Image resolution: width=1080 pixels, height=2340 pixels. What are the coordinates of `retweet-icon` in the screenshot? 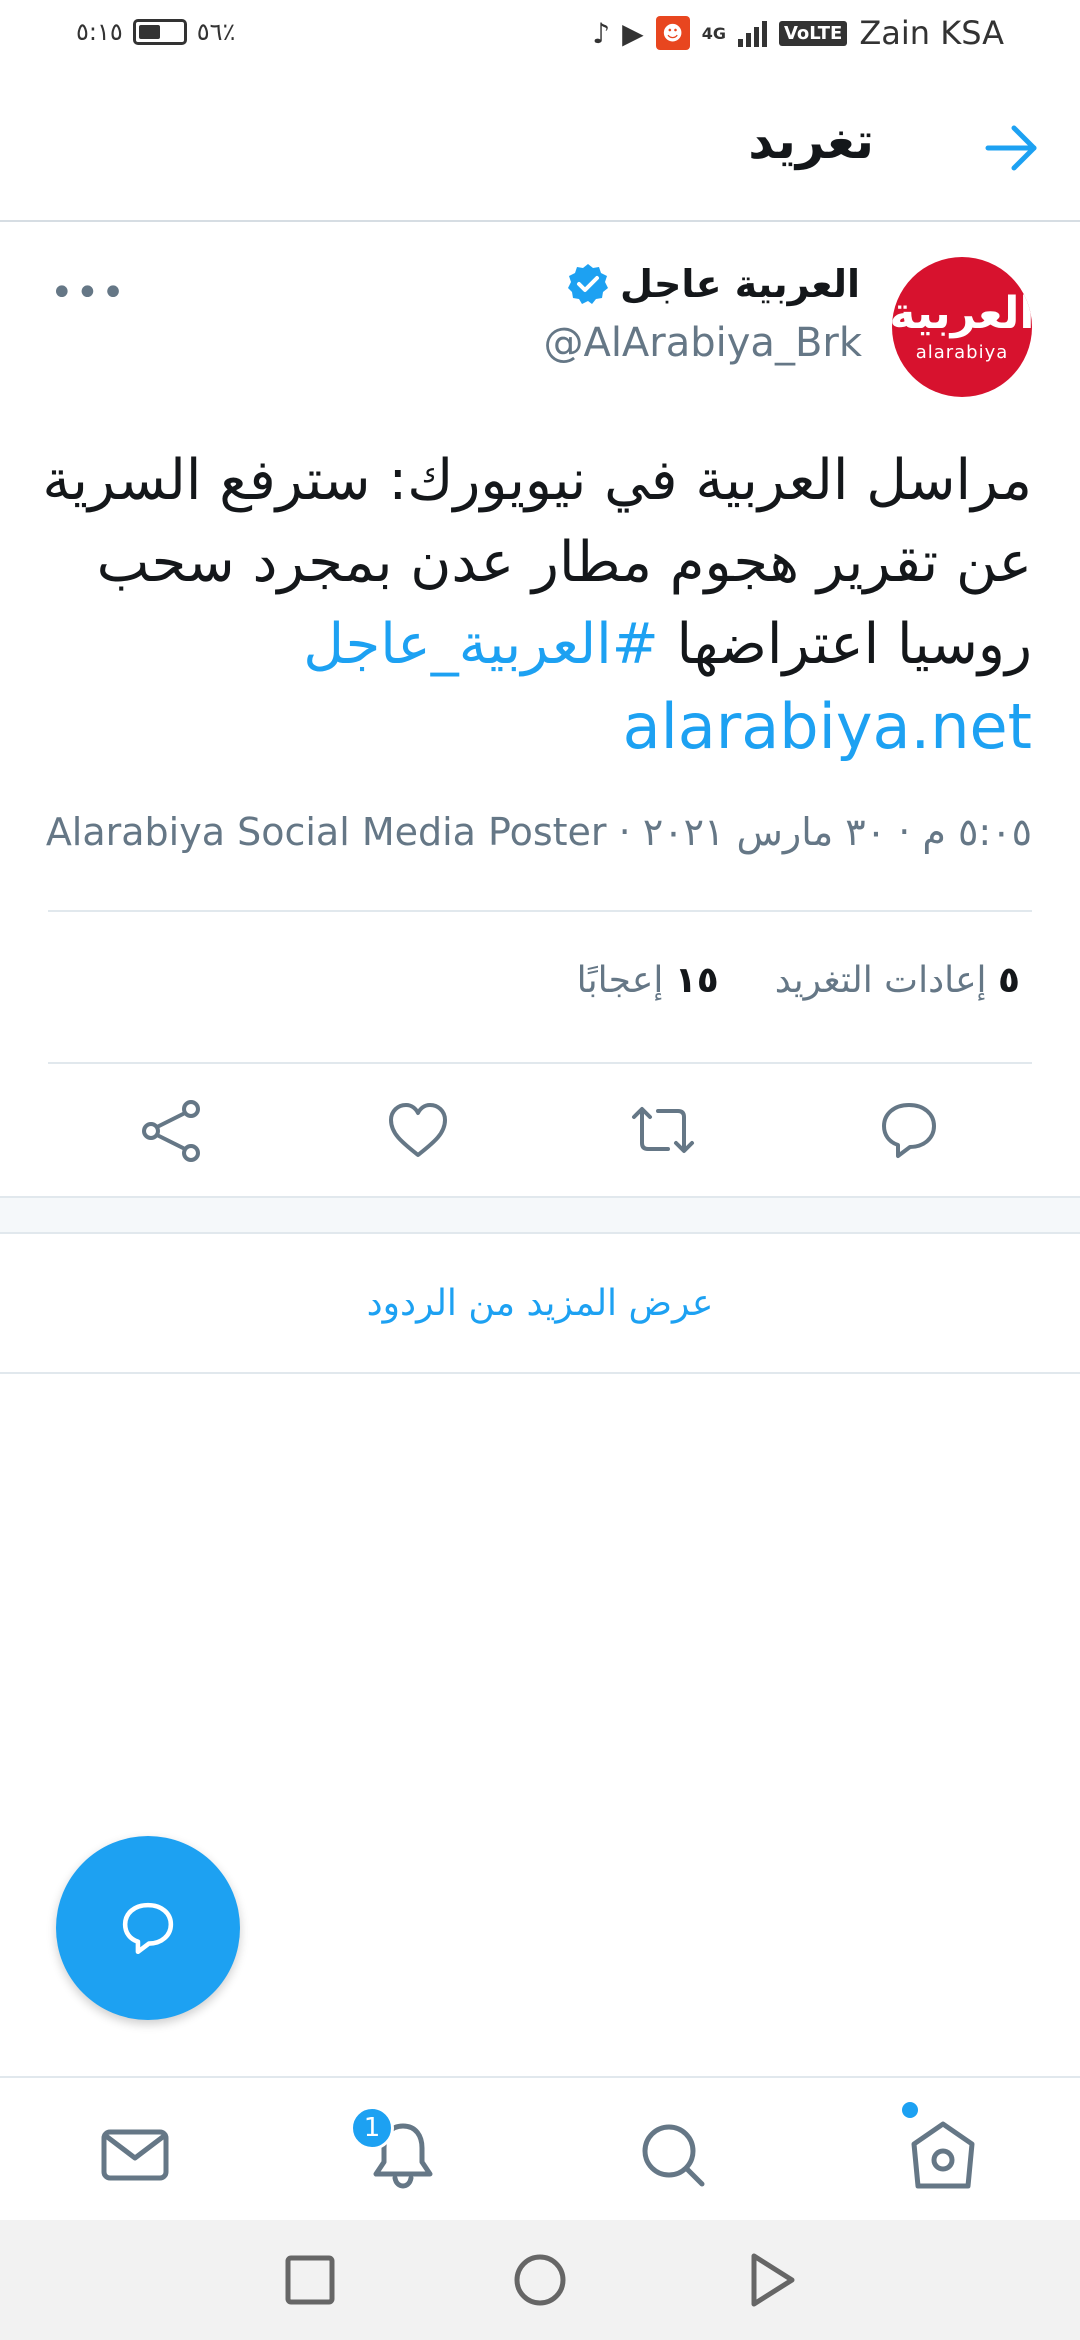 It's located at (663, 1130).